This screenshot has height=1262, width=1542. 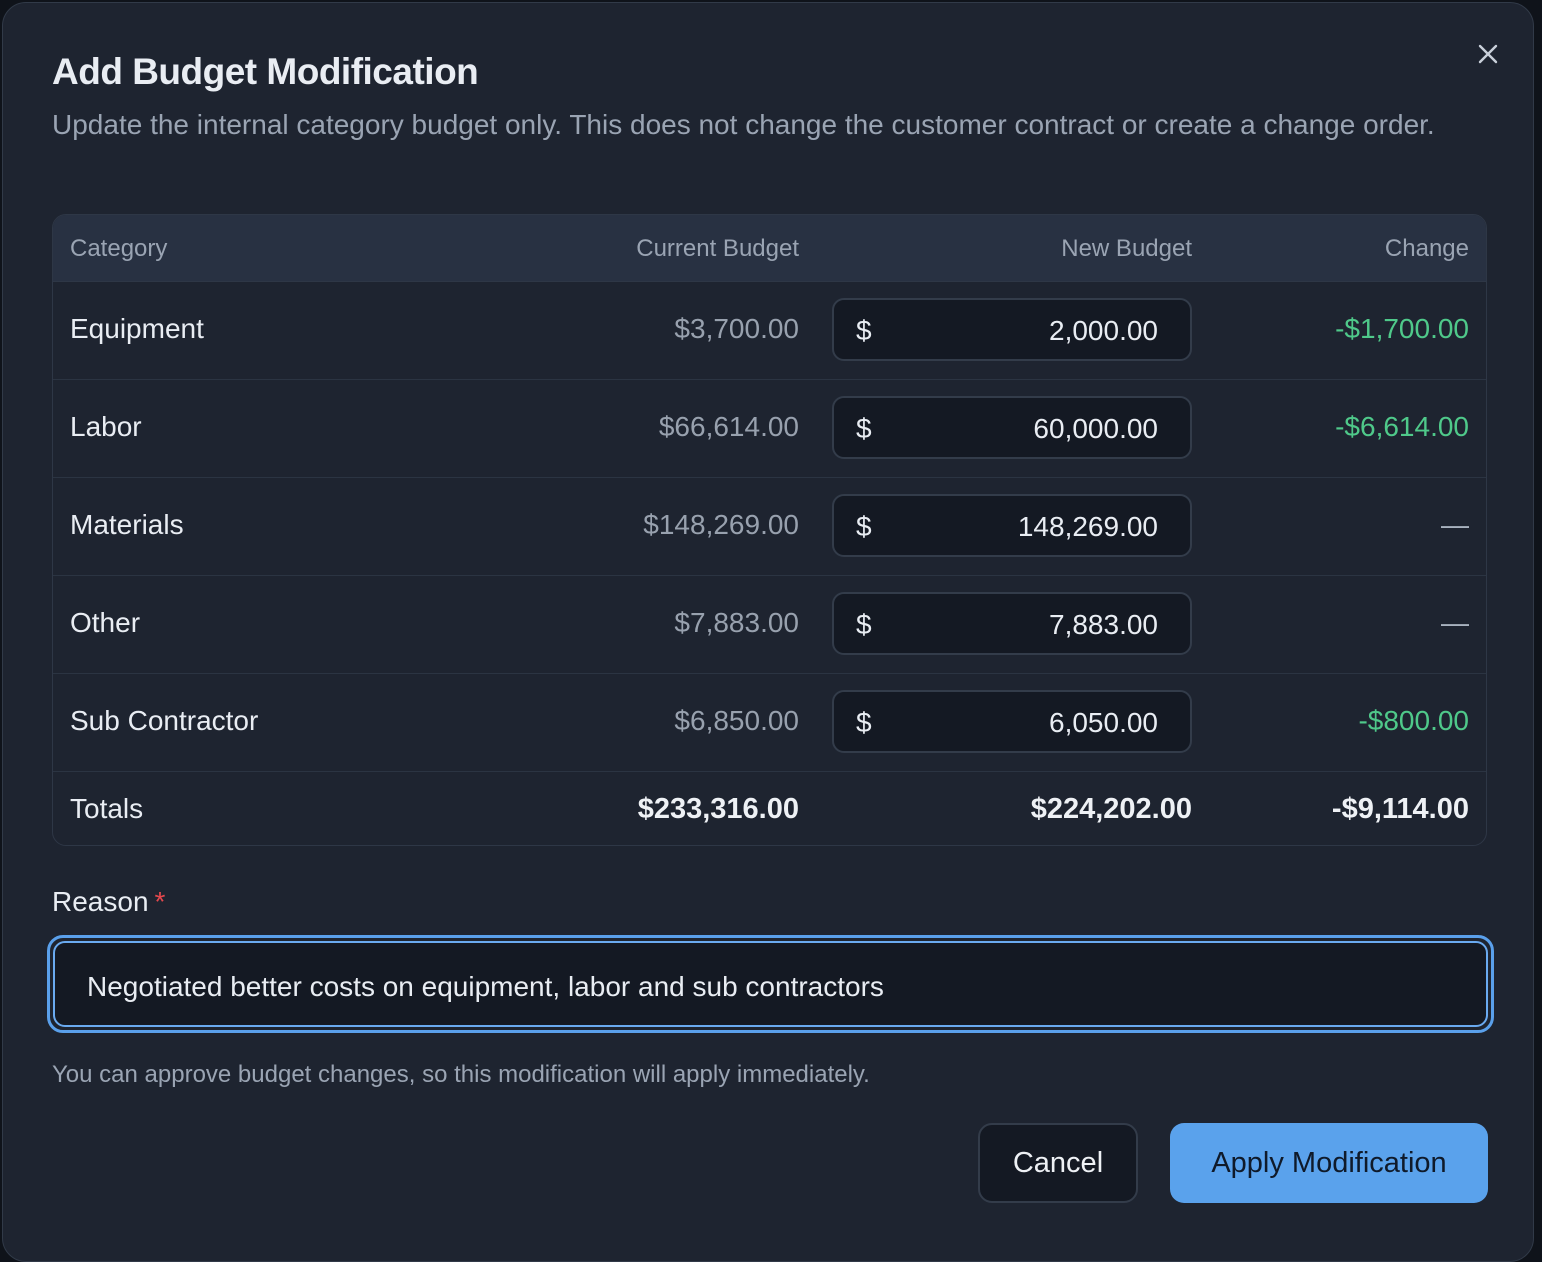 I want to click on table-row: Materials $148,269.00 $ 148,269.00 —, so click(x=769, y=527).